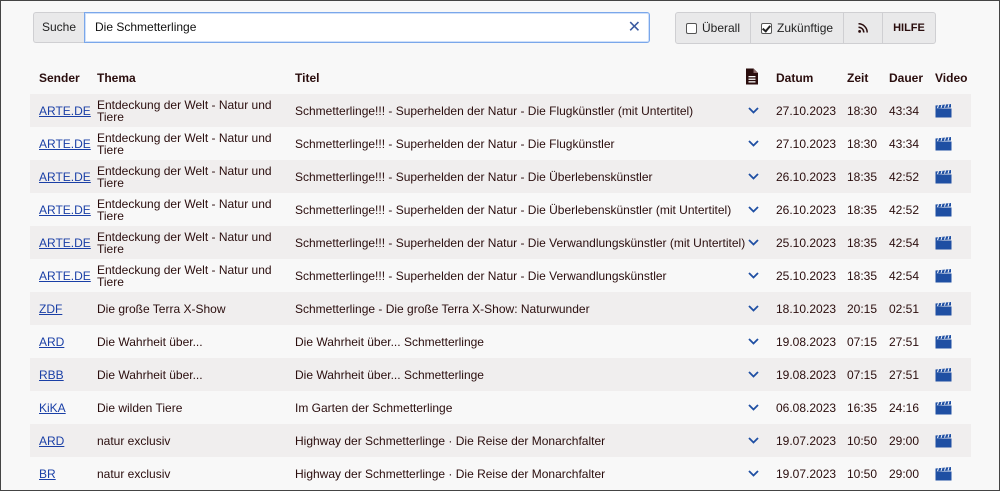  What do you see at coordinates (187, 176) in the screenshot?
I see `thema-cell: Entdeckung der Welt - Natur und Tiere` at bounding box center [187, 176].